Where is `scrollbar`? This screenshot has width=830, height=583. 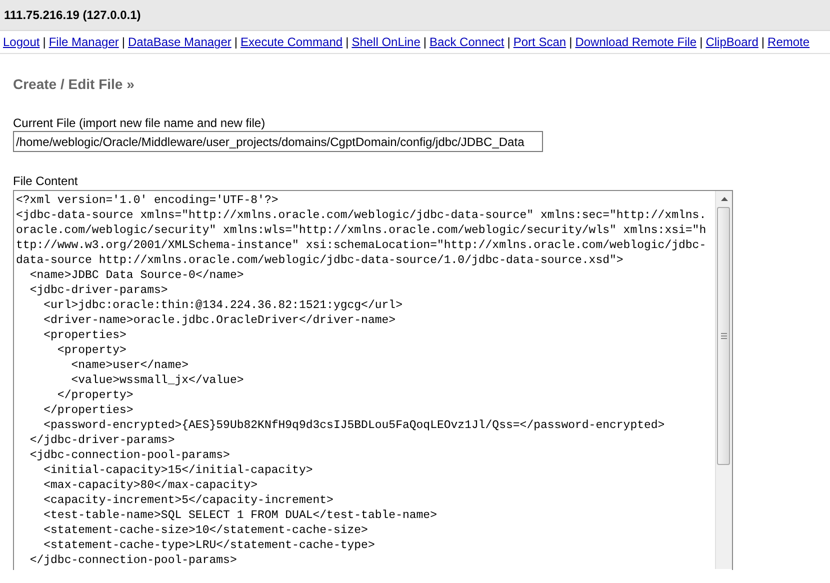
scrollbar is located at coordinates (723, 380).